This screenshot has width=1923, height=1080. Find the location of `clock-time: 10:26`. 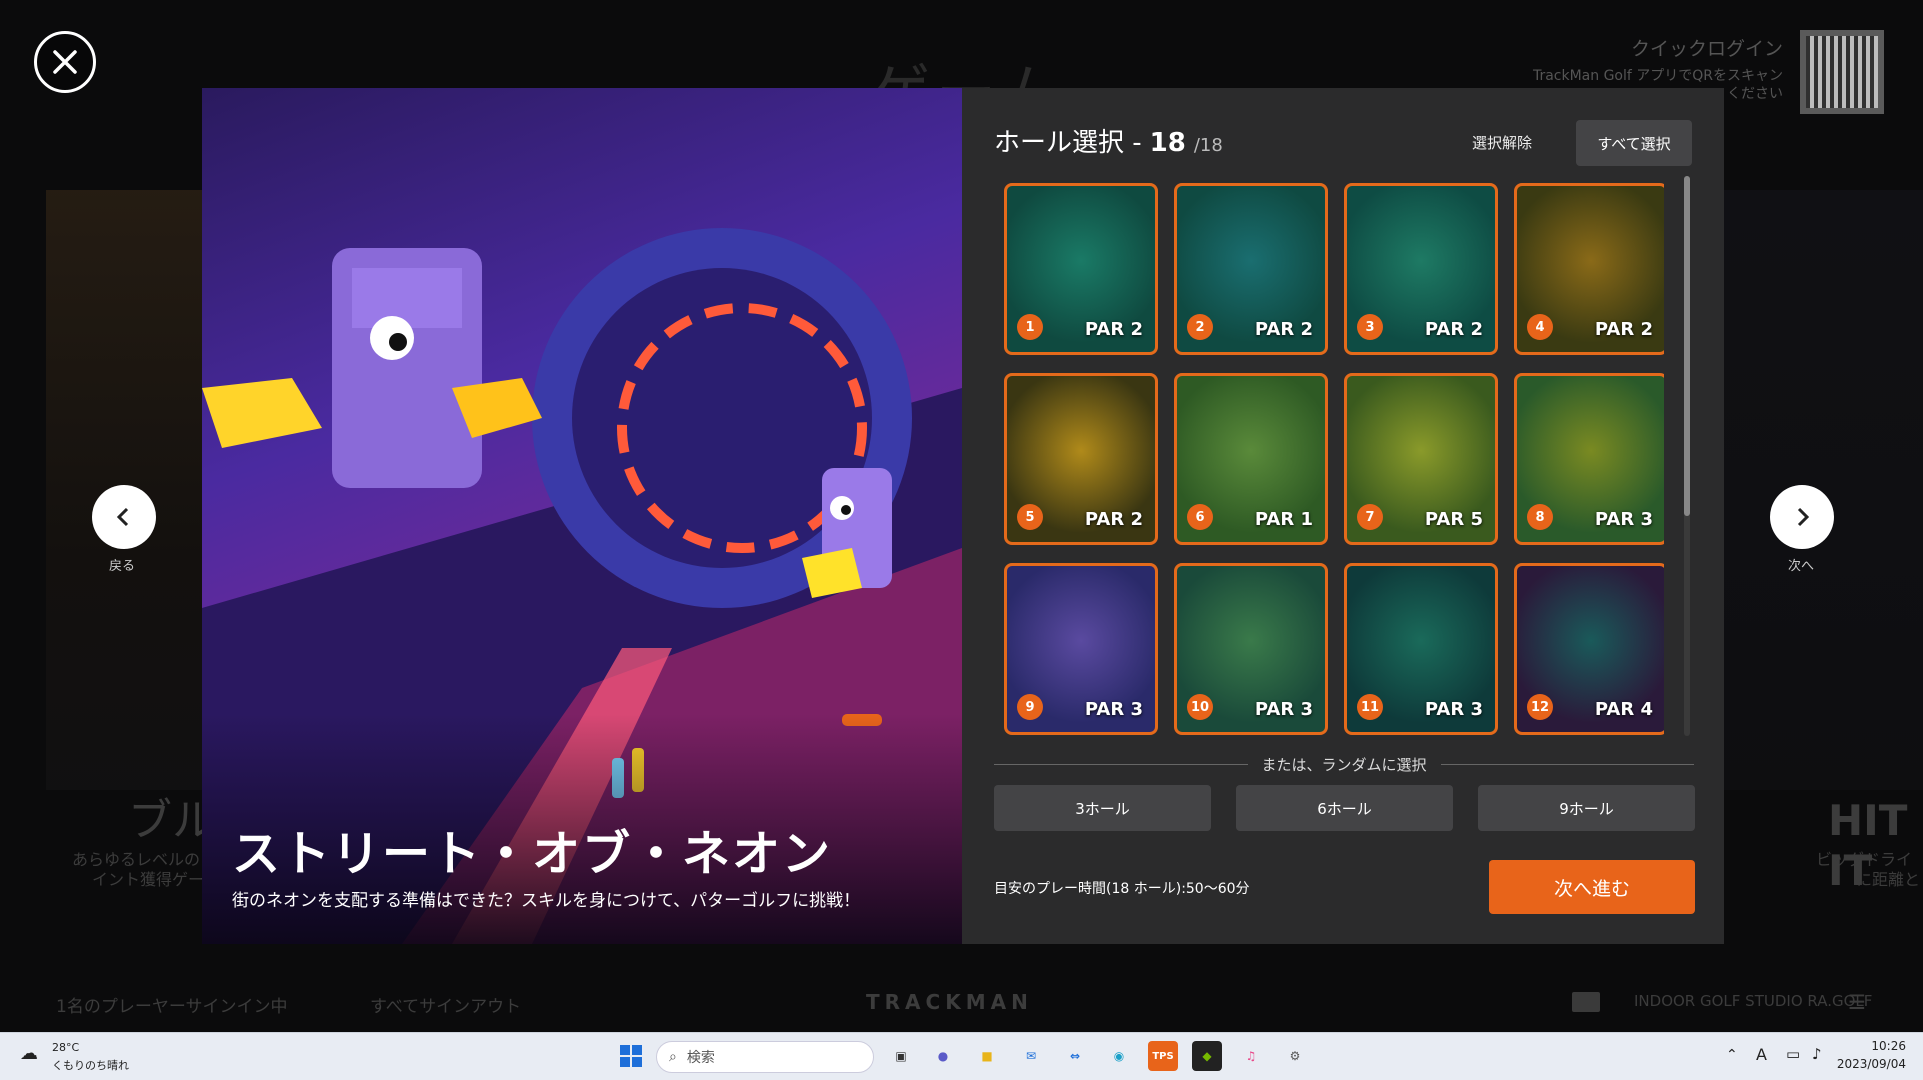

clock-time: 10:26 is located at coordinates (1876, 1046).